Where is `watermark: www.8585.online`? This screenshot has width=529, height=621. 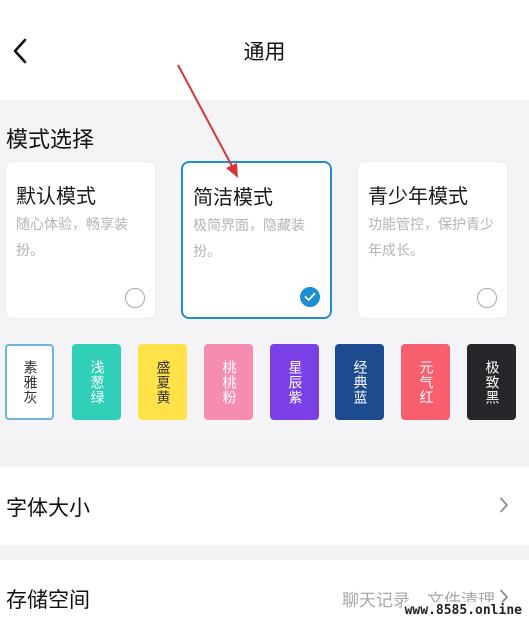
watermark: www.8585.online is located at coordinates (463, 610).